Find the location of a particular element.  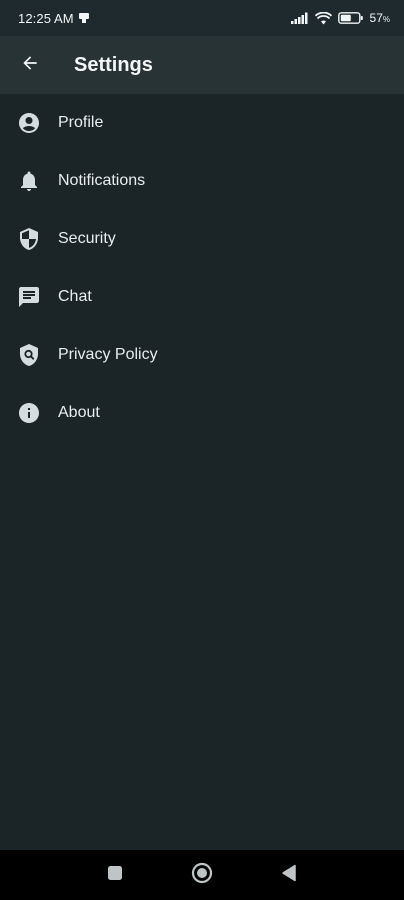

status-right: 57% is located at coordinates (340, 18).